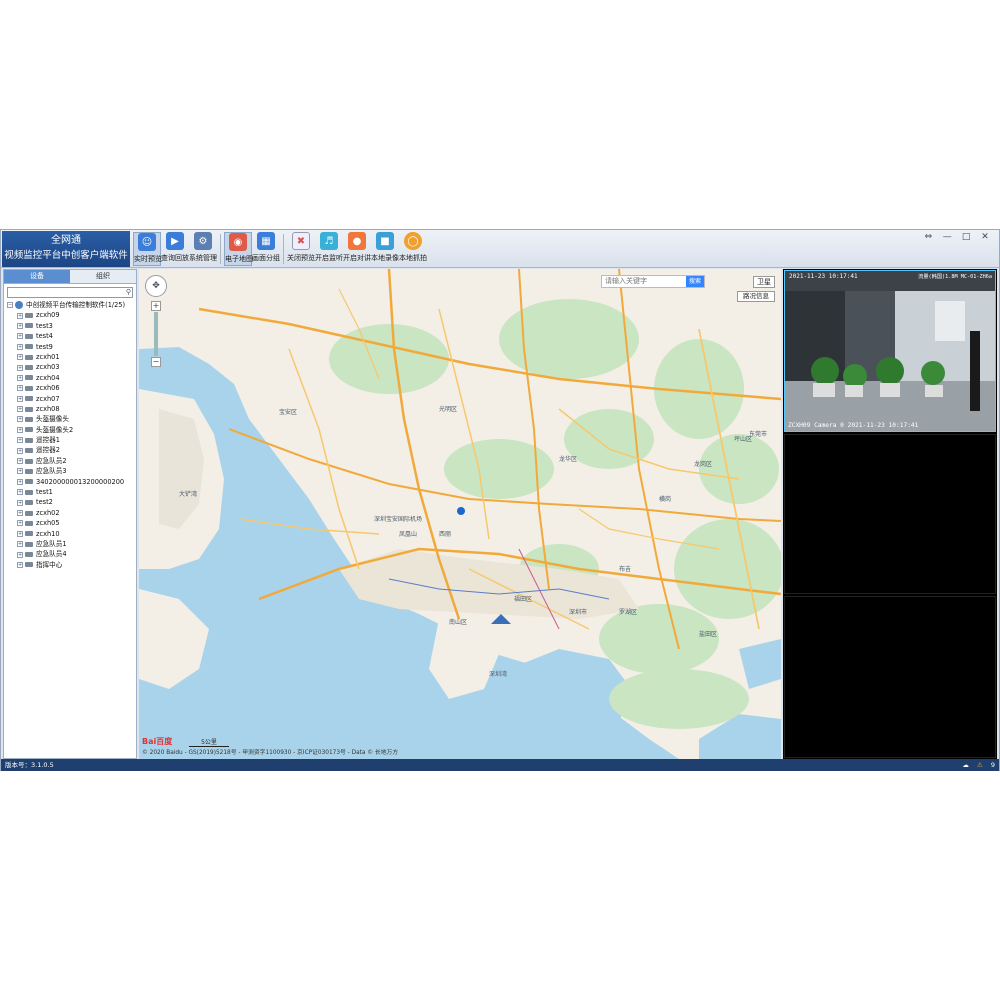 The width and height of the screenshot is (1000, 1000). What do you see at coordinates (928, 237) in the screenshot?
I see `pin-icon: ⇔` at bounding box center [928, 237].